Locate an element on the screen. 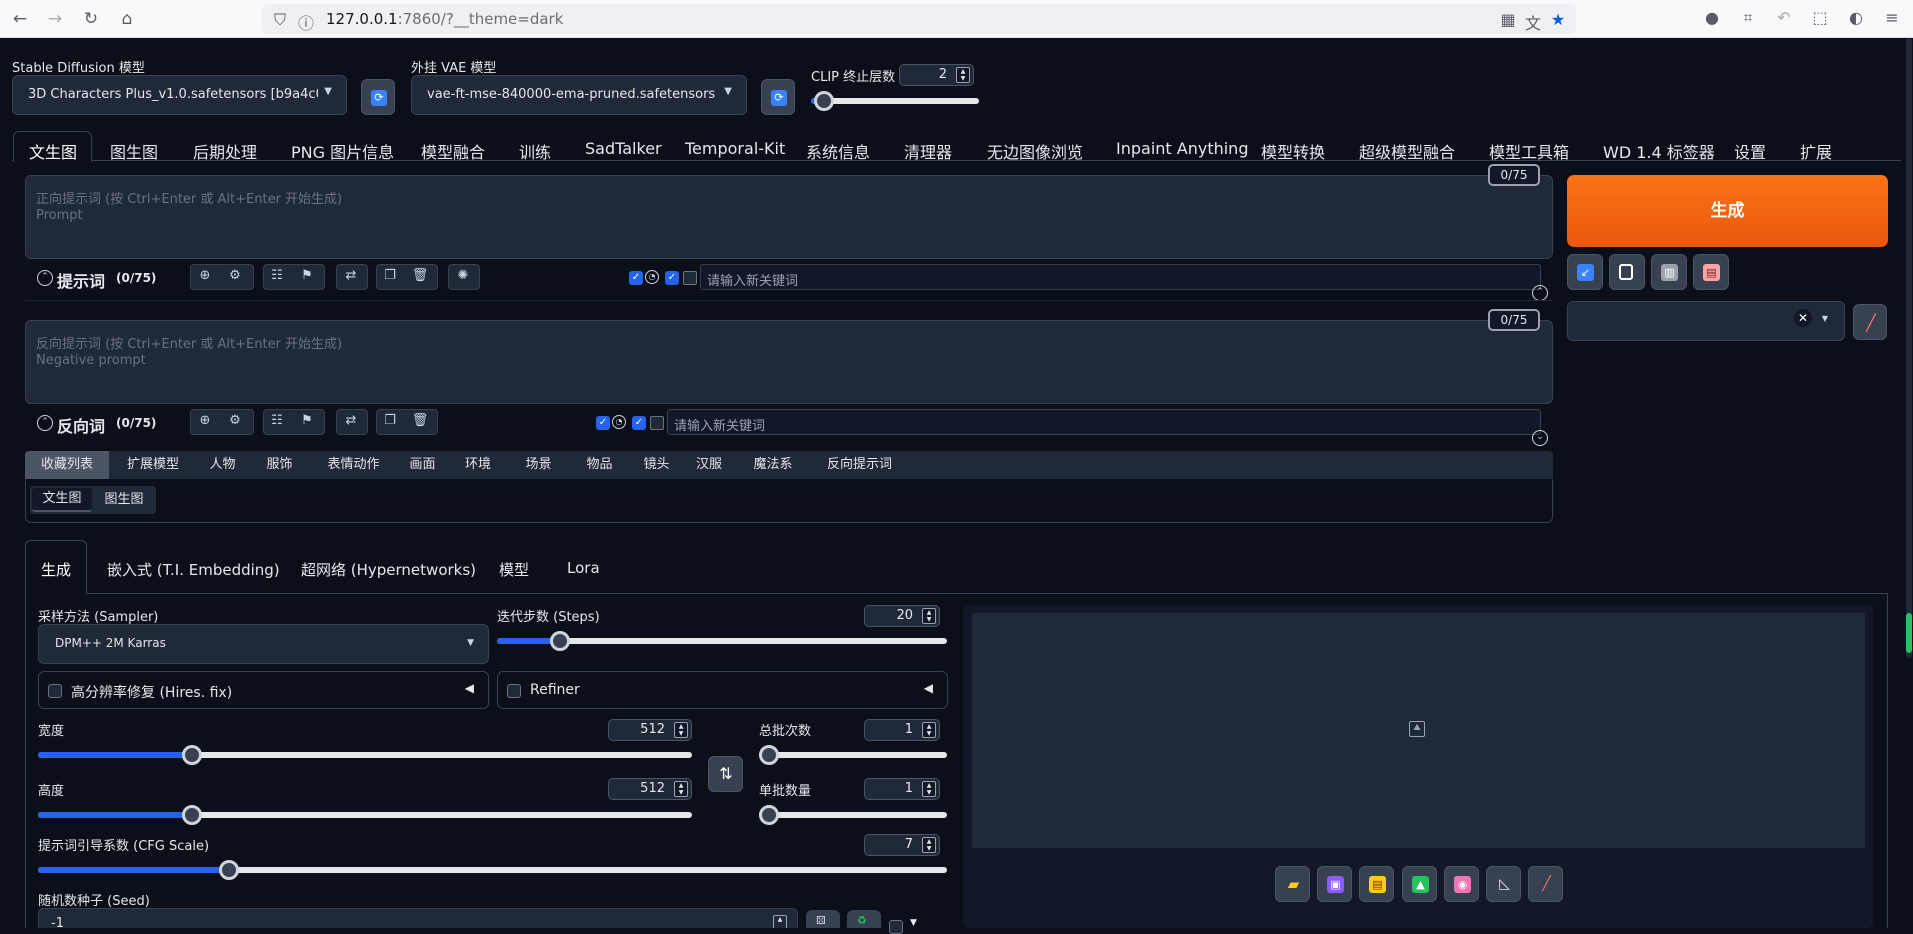  batch-count-slider is located at coordinates (853, 755).